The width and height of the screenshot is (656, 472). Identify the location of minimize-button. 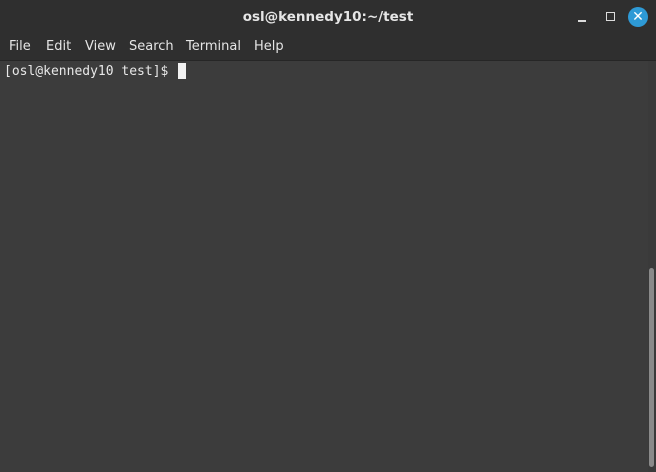
(582, 17).